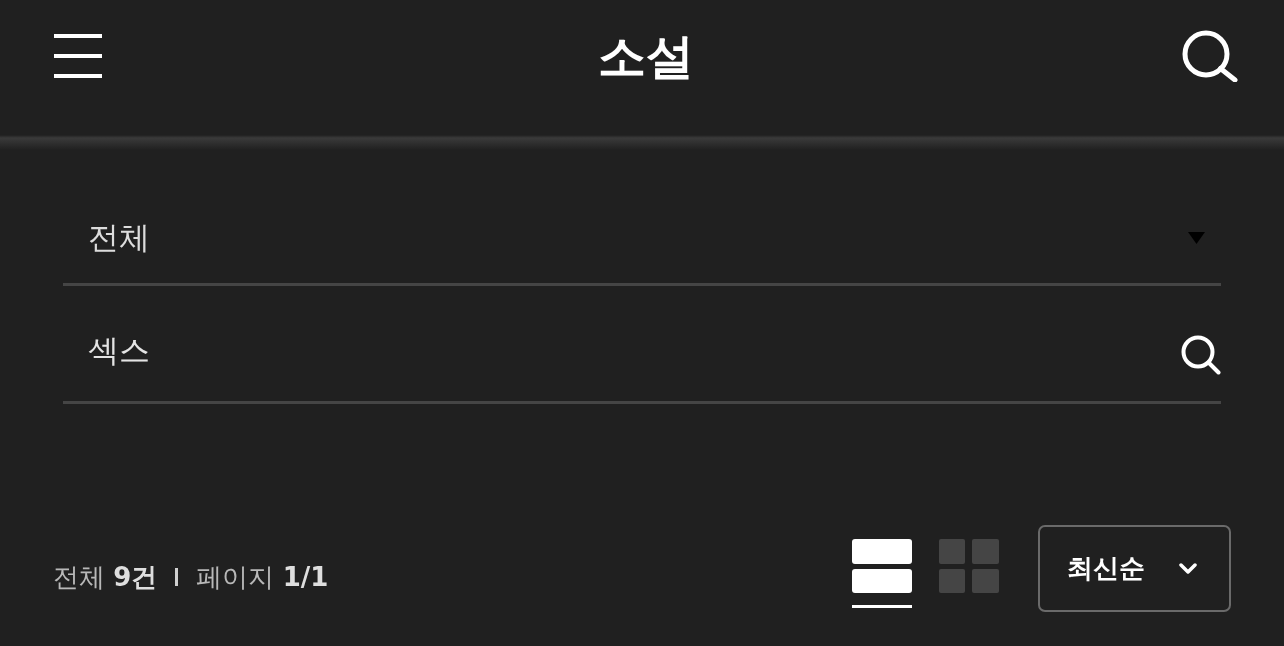  I want to click on page-title: 소설, so click(646, 56).